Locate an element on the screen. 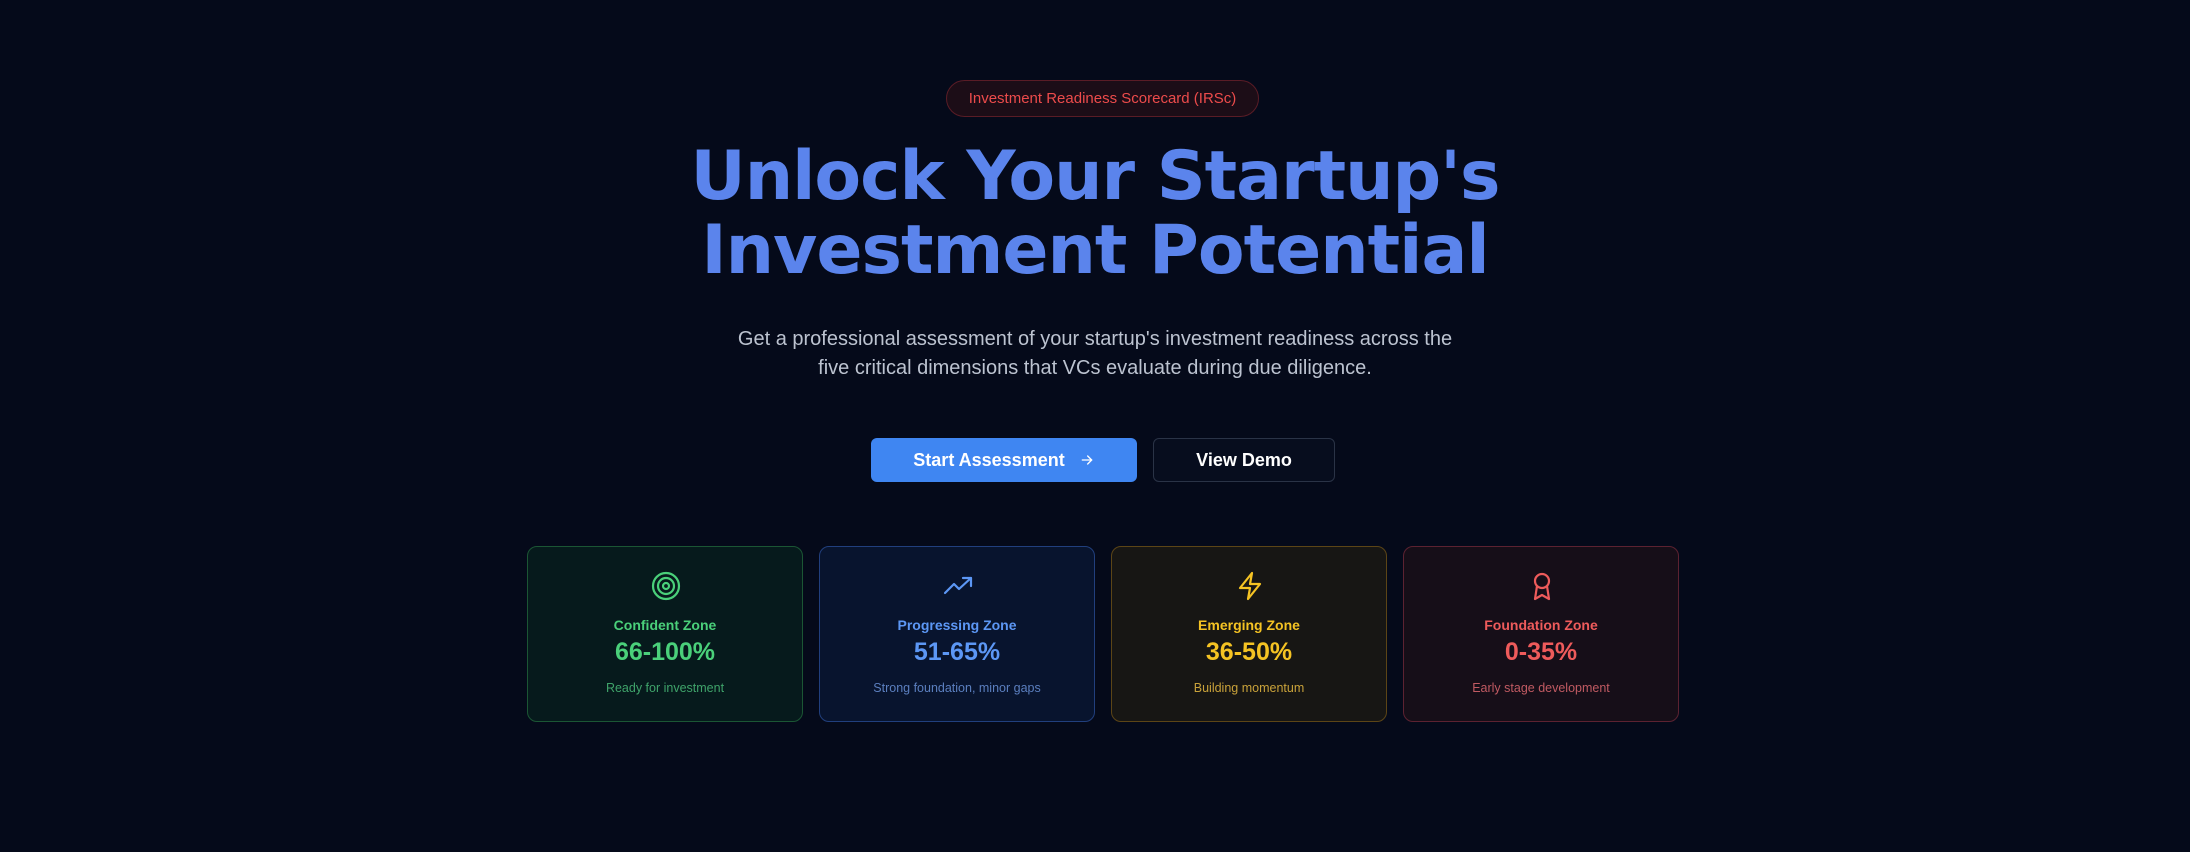  zone-description: Early stage development is located at coordinates (1541, 688).